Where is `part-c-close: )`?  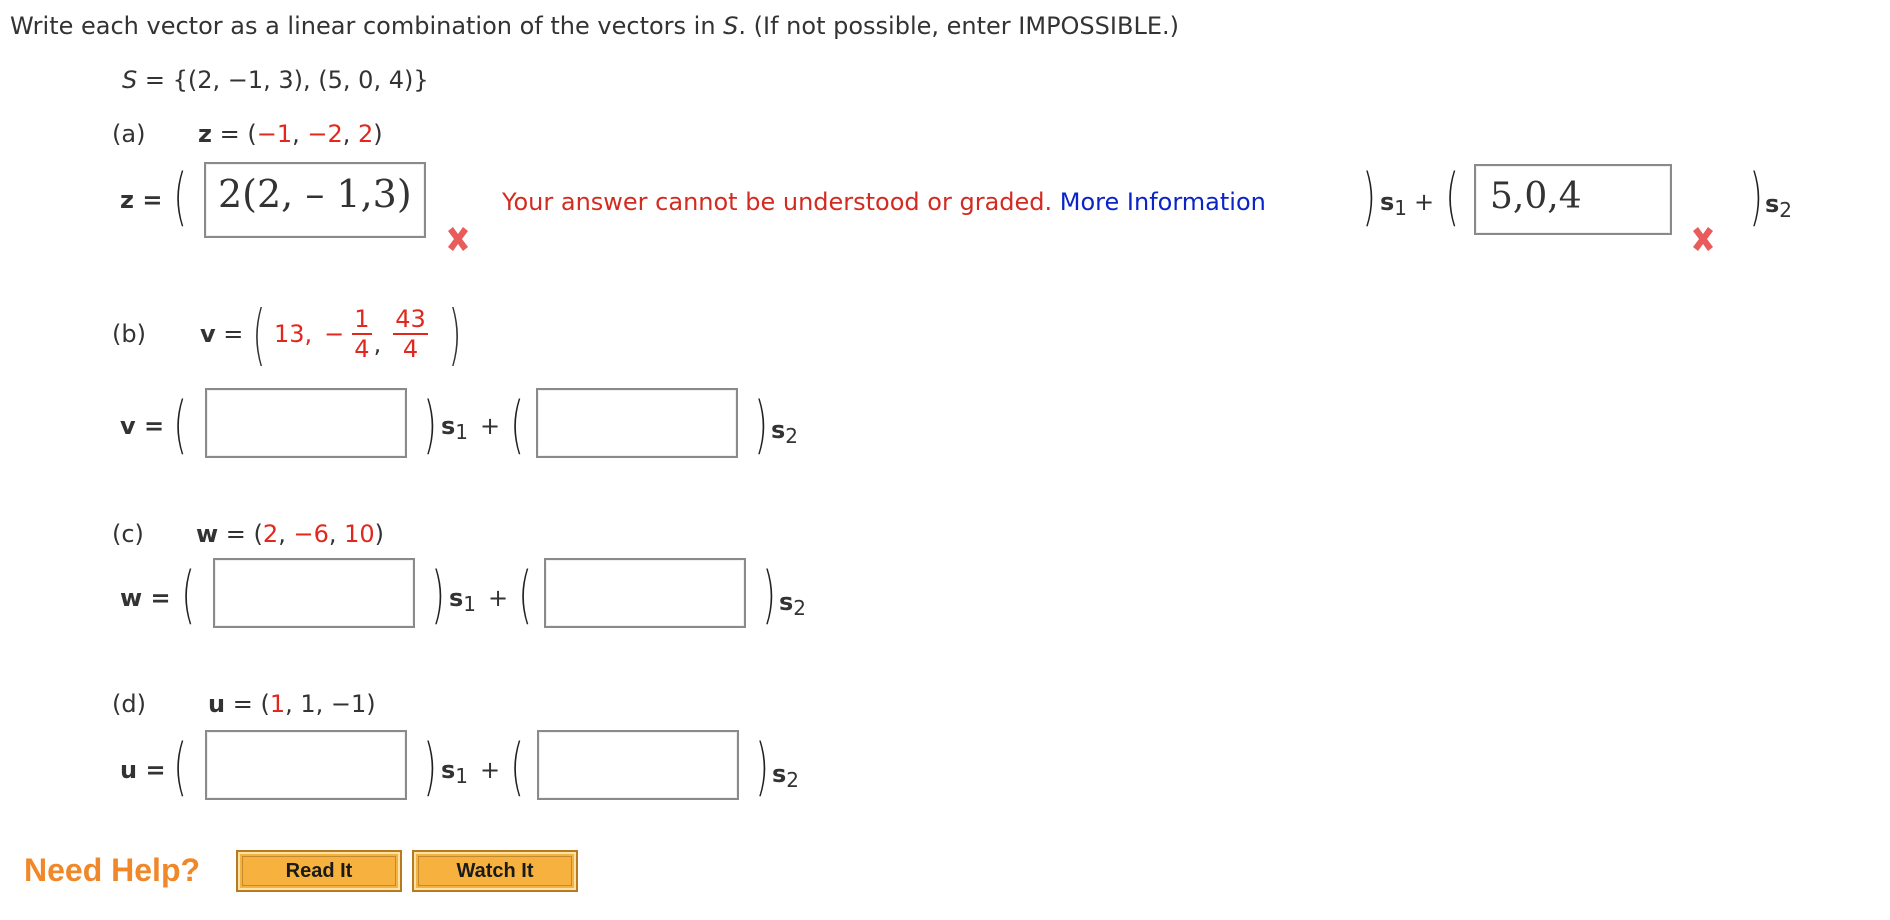
part-c-close: ) is located at coordinates (379, 534).